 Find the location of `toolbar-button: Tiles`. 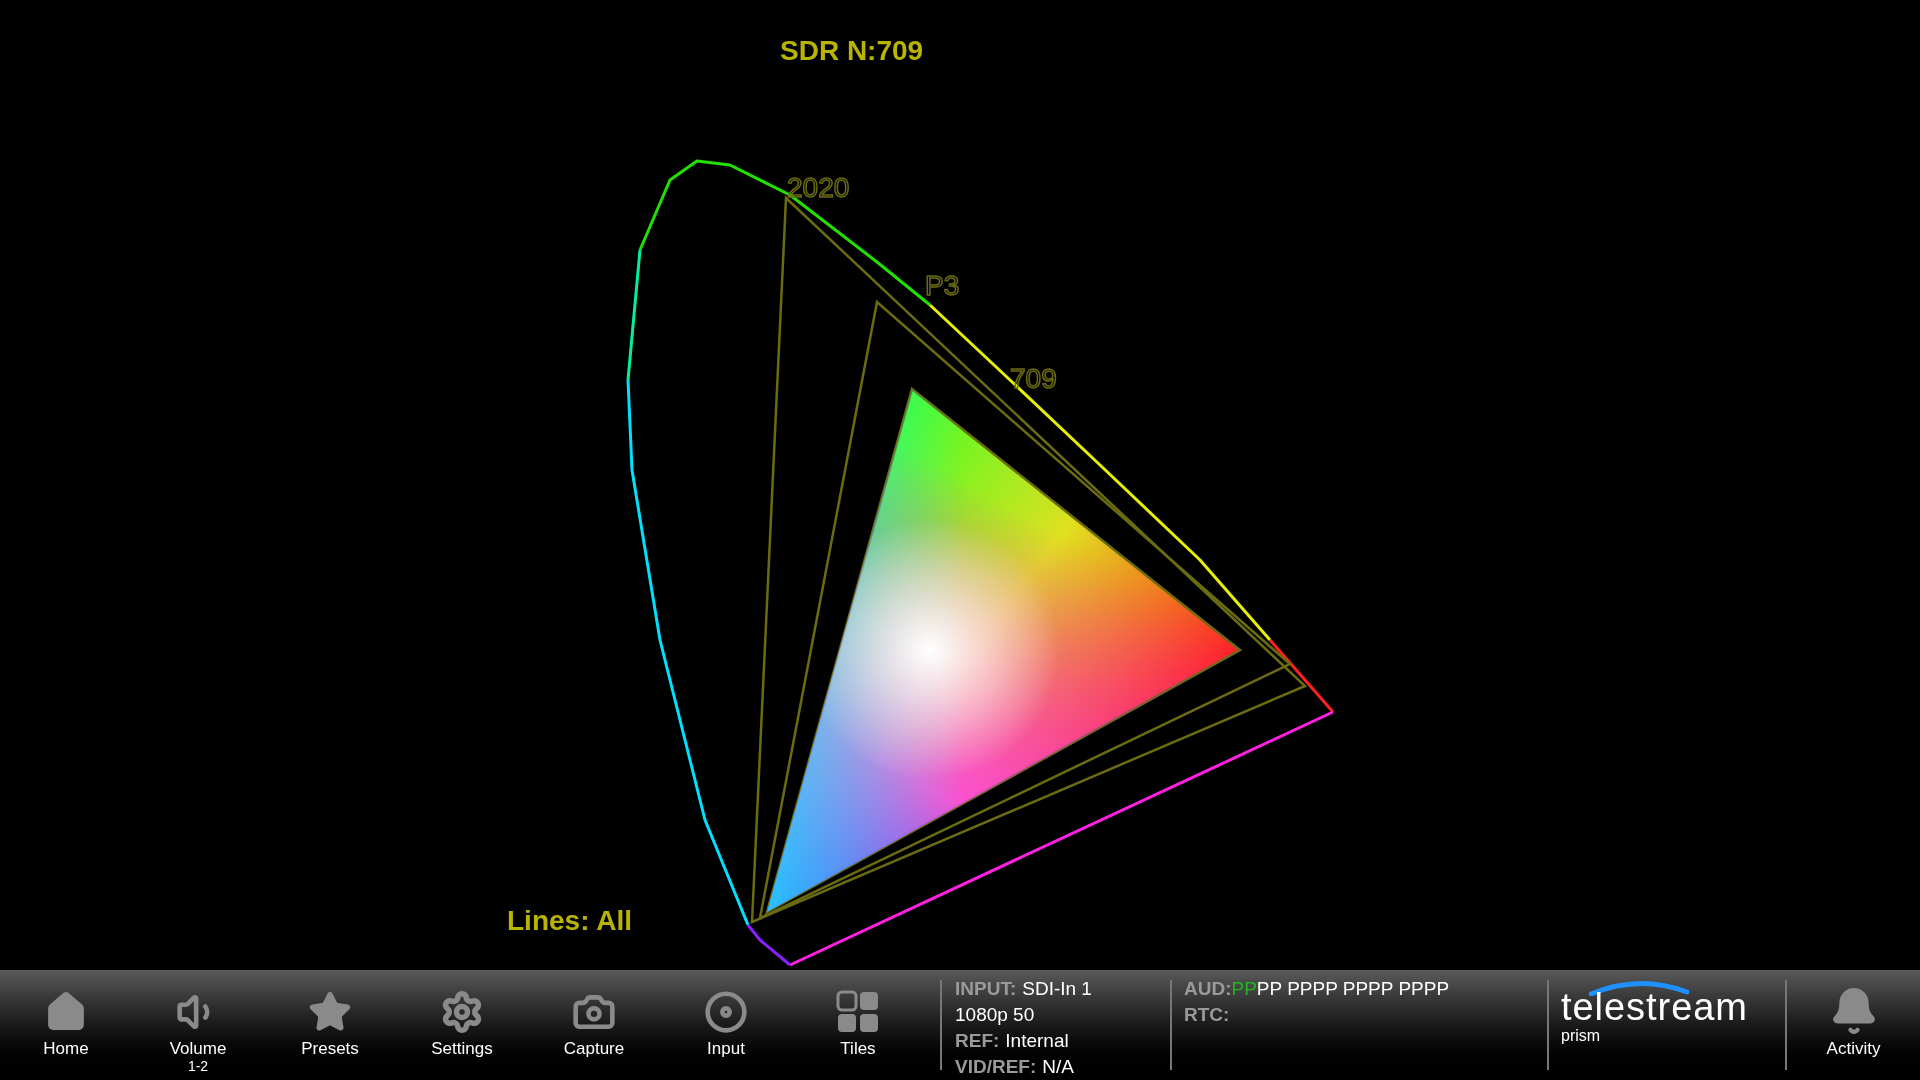

toolbar-button: Tiles is located at coordinates (858, 1025).